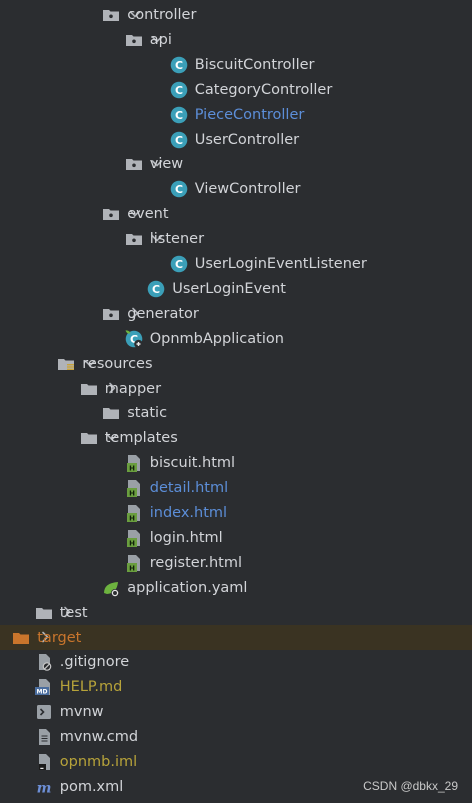  I want to click on tree-row: C CategoryController, so click(236, 89).